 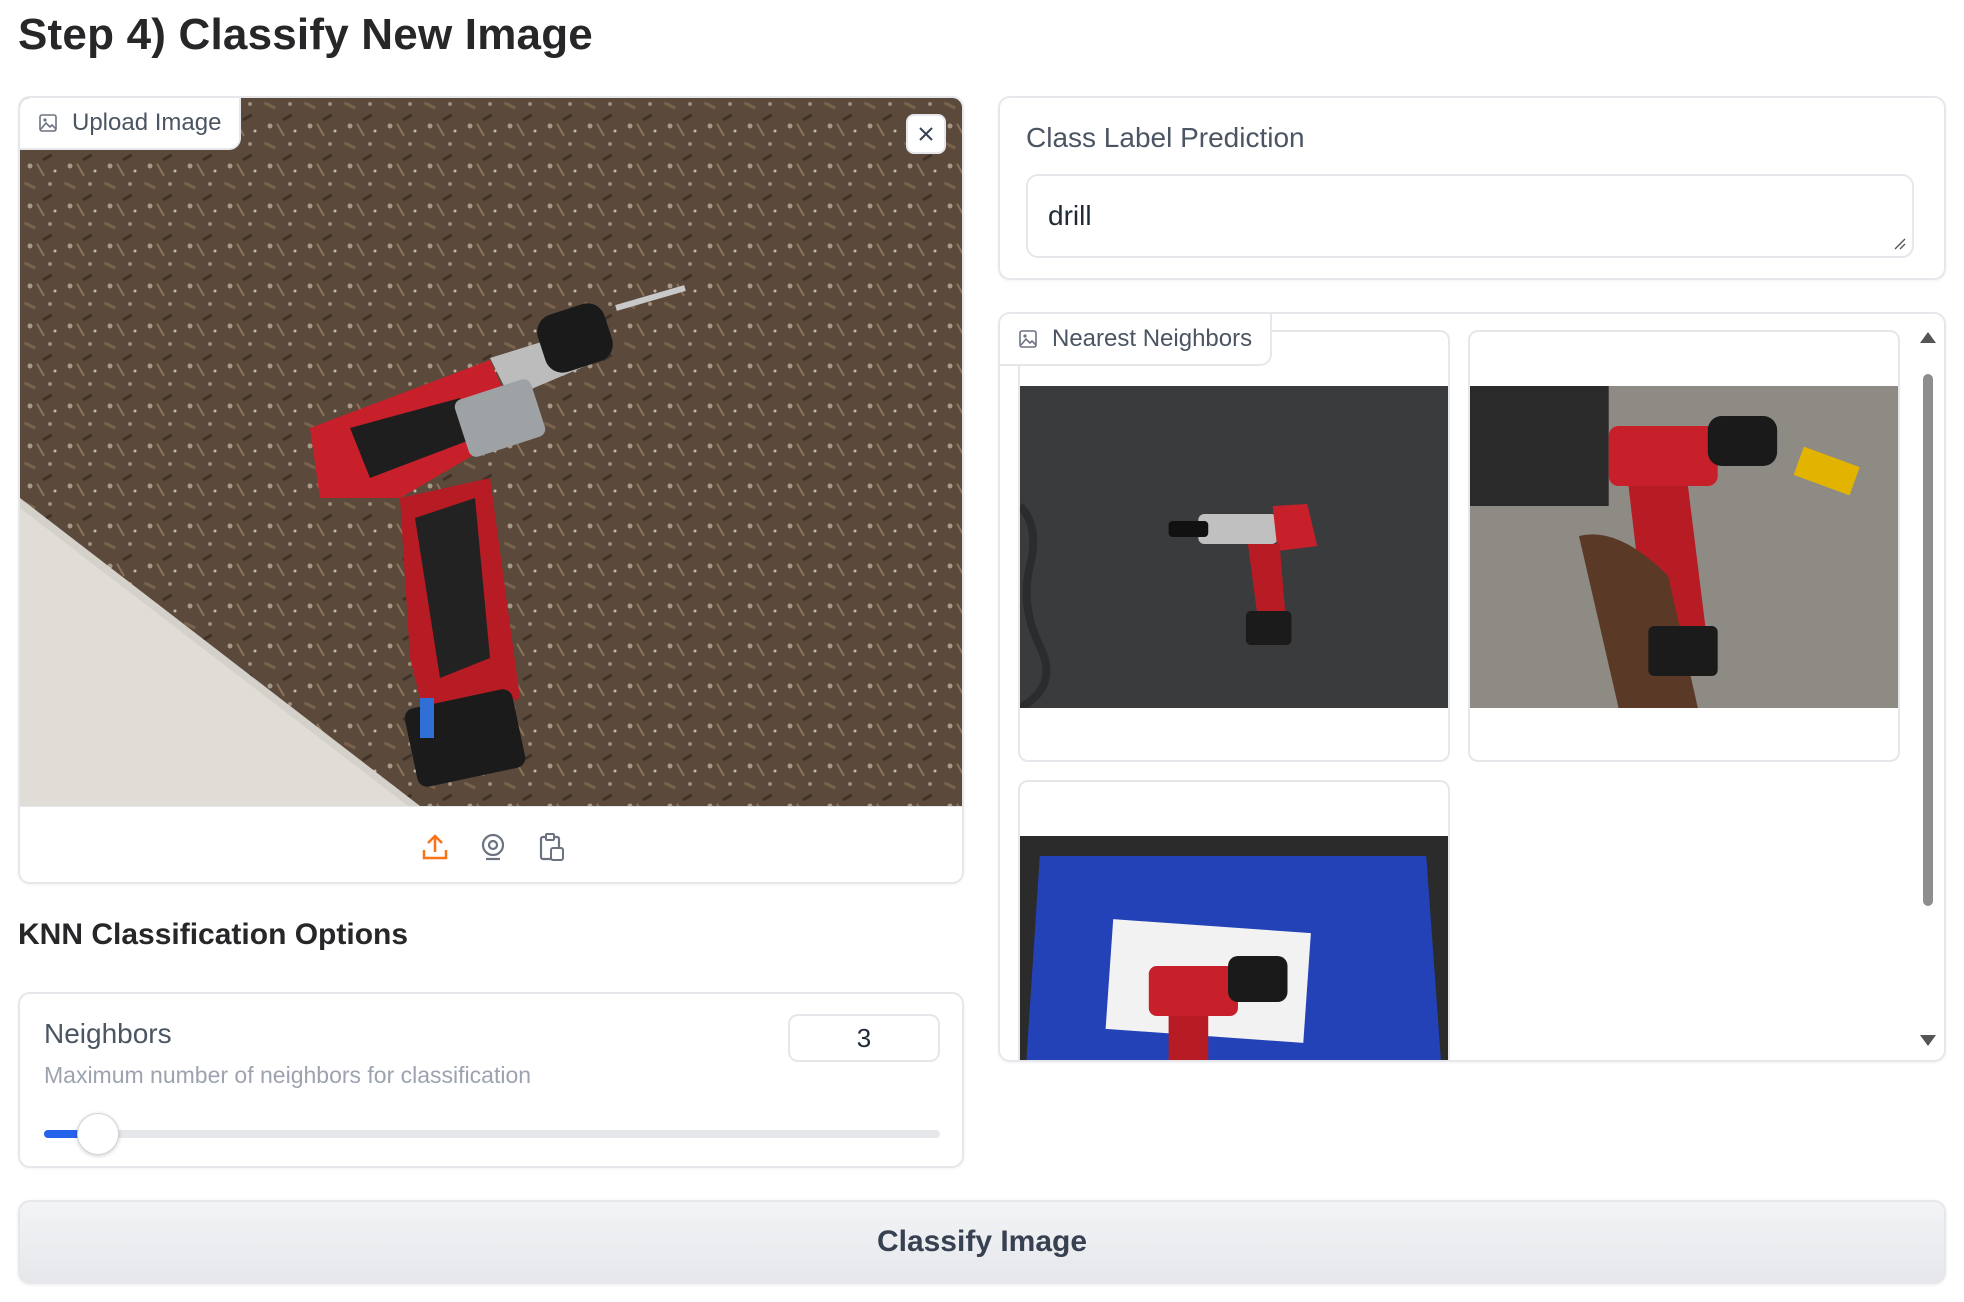 What do you see at coordinates (1070, 215) in the screenshot?
I see `prediction-value: drill` at bounding box center [1070, 215].